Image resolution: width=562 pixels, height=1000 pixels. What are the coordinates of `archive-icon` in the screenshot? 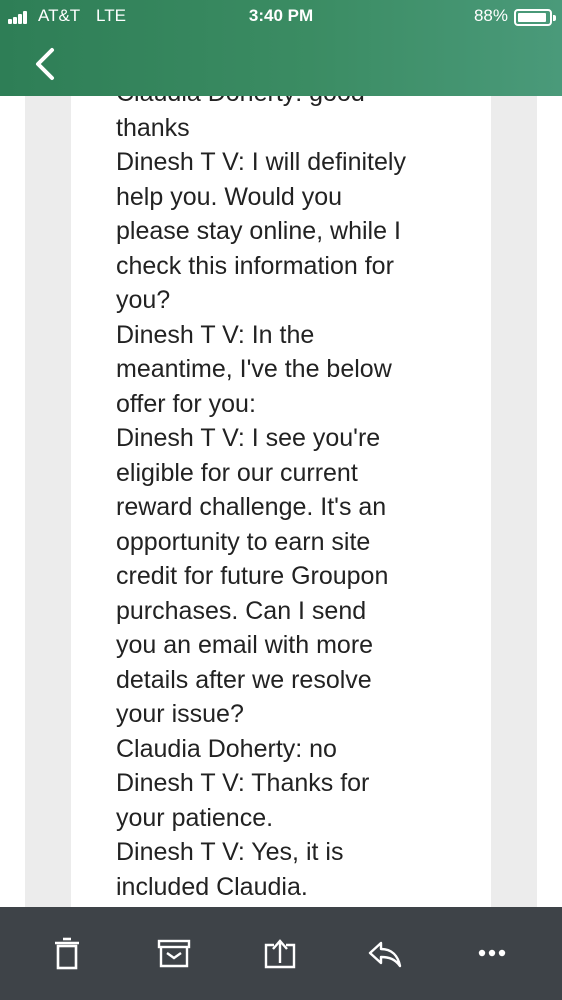 It's located at (174, 953).